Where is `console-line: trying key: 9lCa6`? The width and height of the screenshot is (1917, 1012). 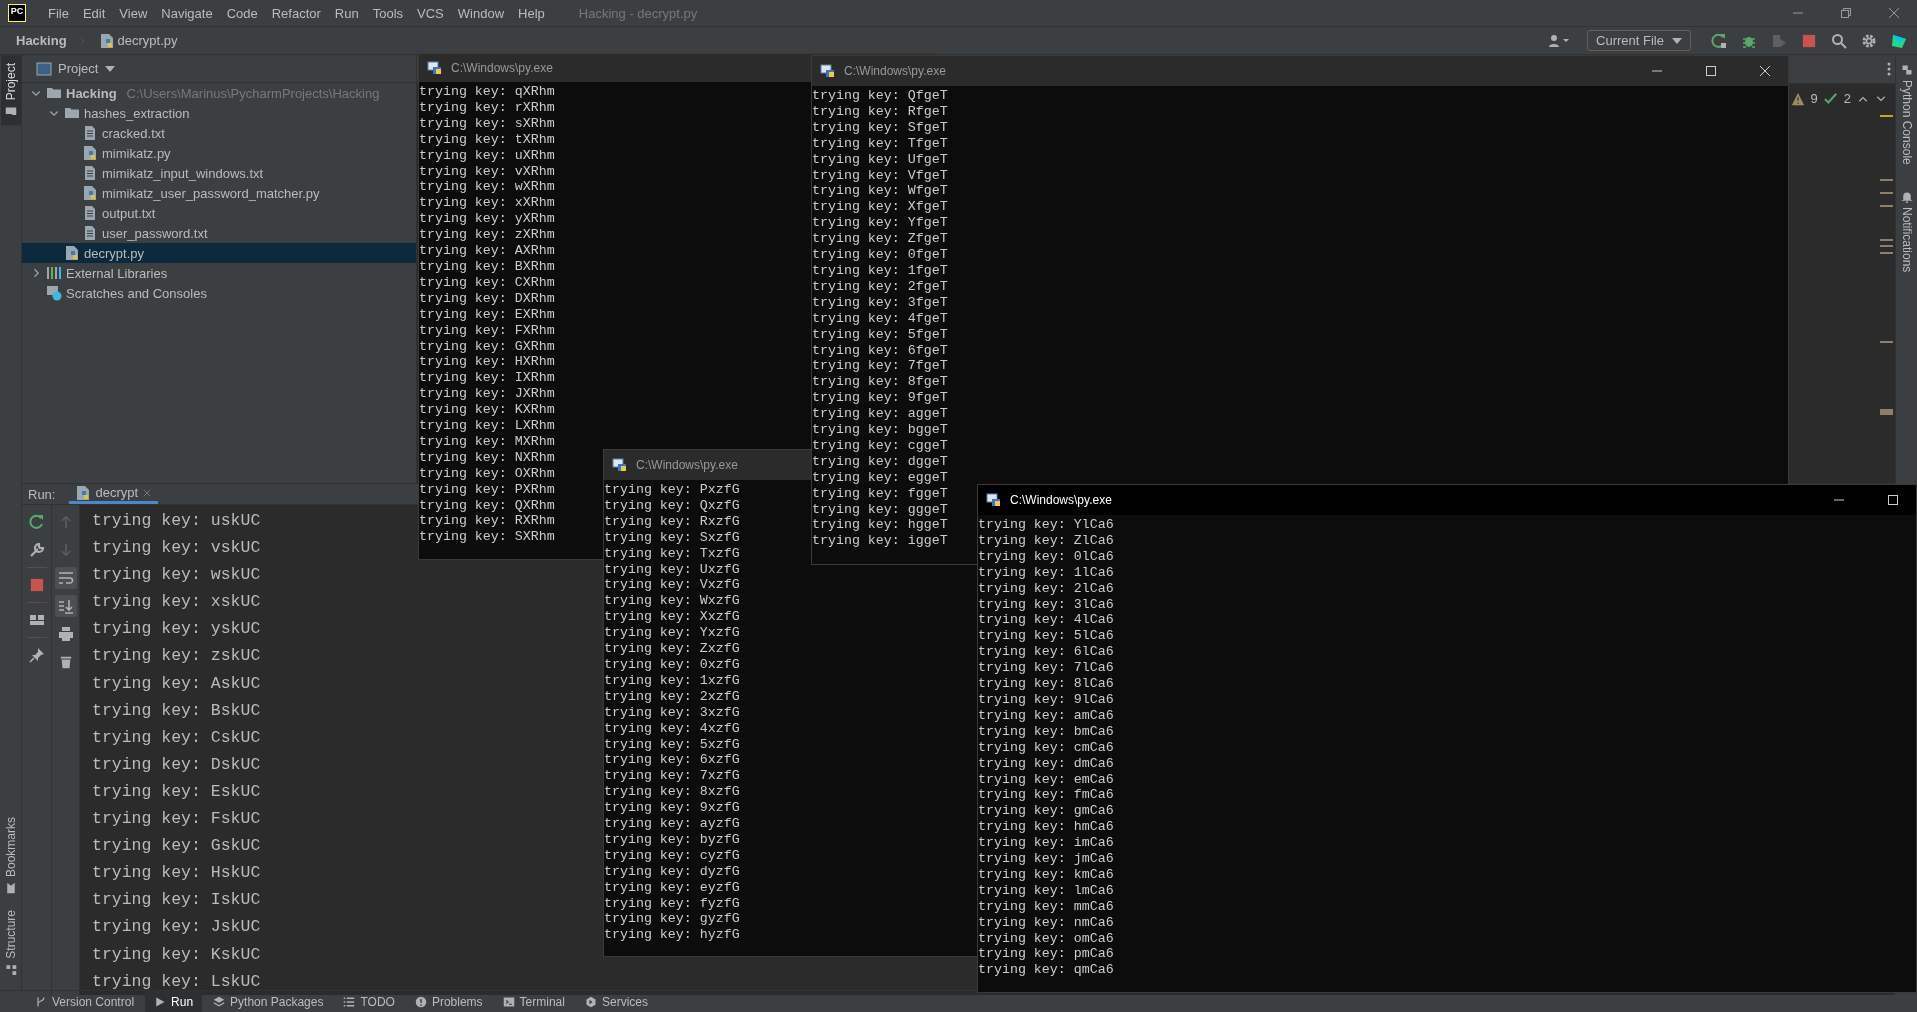 console-line: trying key: 9lCa6 is located at coordinates (1046, 699).